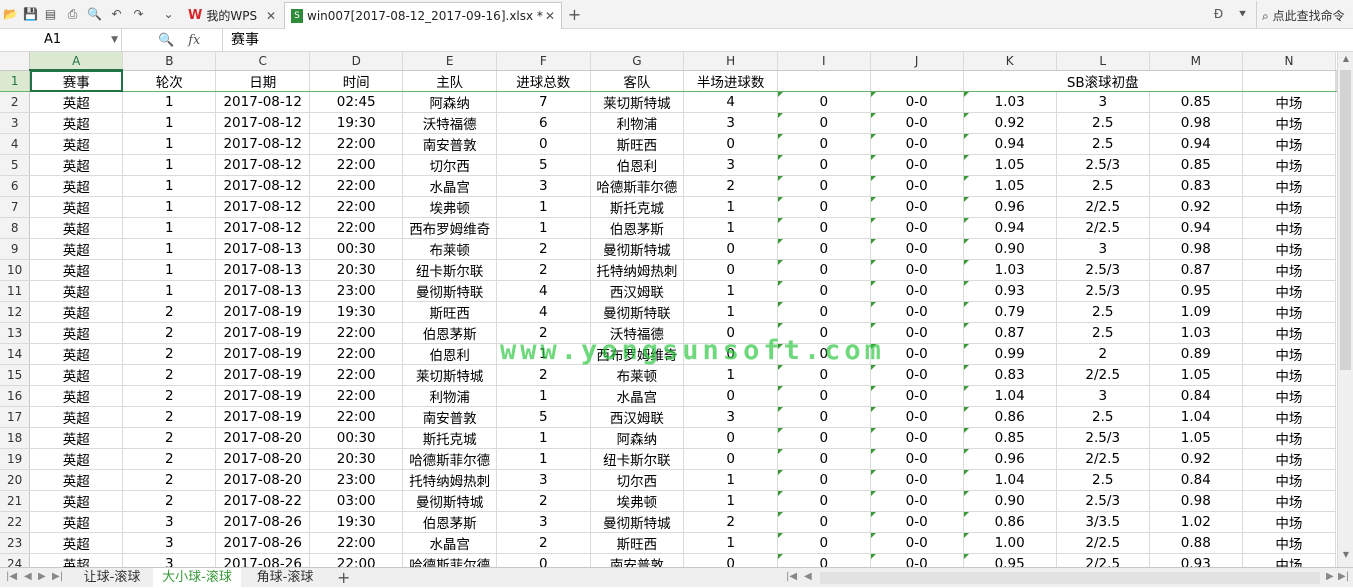  Describe the element at coordinates (197, 578) in the screenshot. I see `sheet-tab-over-under: 大小球-滚球` at that location.